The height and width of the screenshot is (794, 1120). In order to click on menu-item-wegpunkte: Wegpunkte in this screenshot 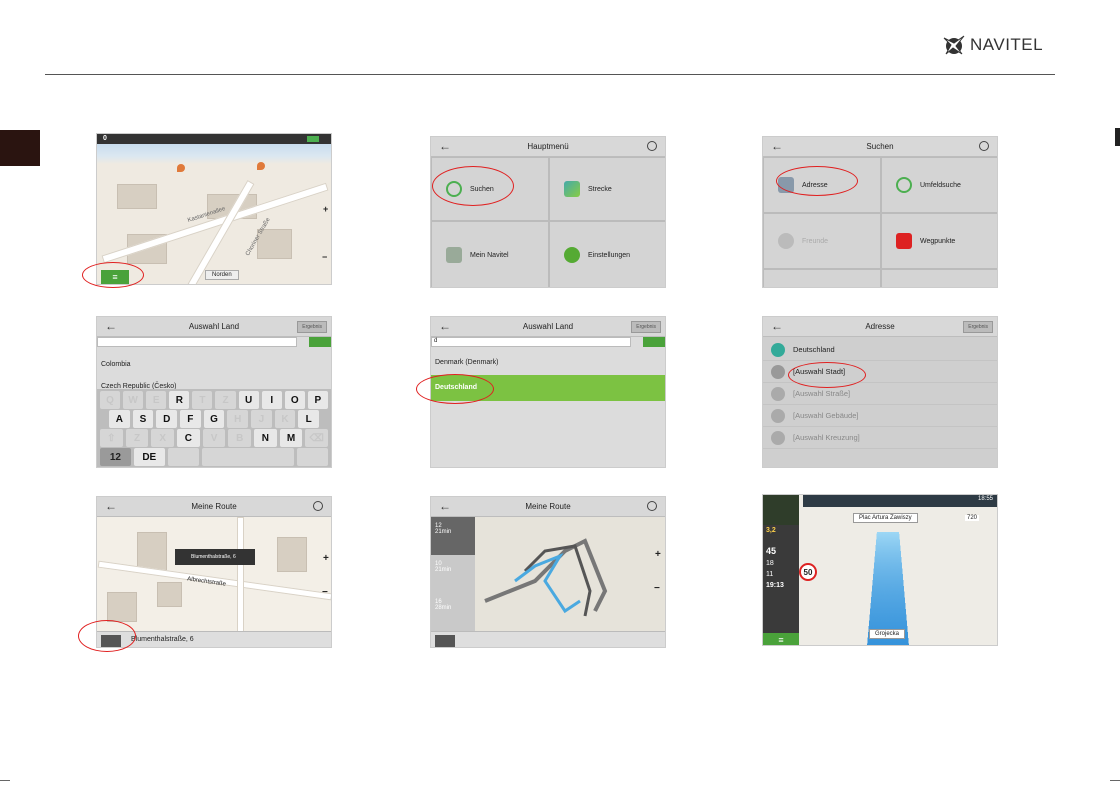, I will do `click(939, 241)`.